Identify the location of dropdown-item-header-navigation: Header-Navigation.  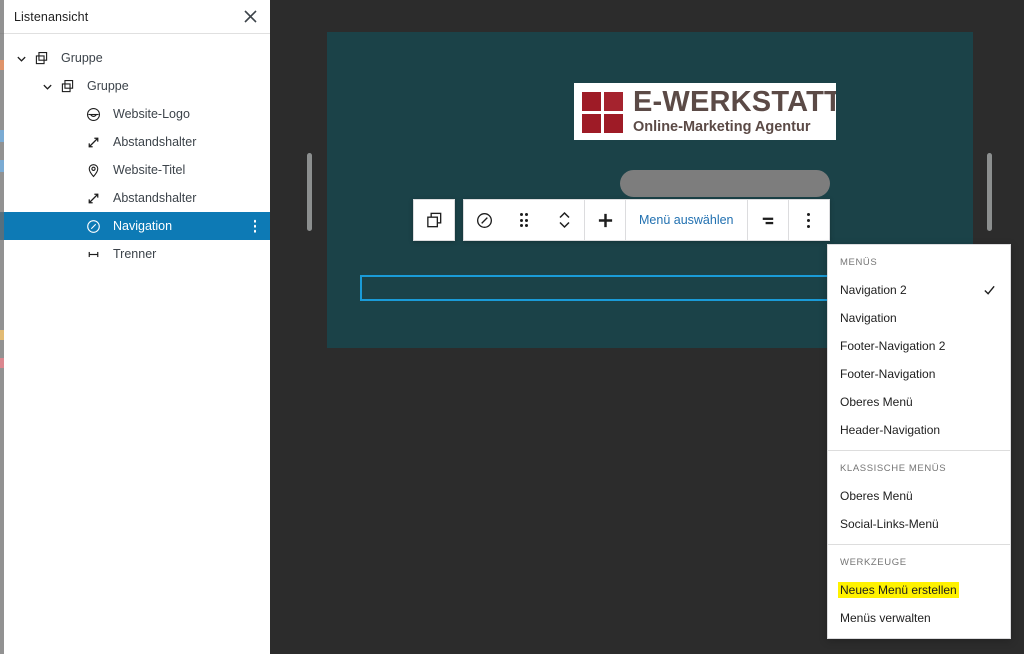
(919, 430).